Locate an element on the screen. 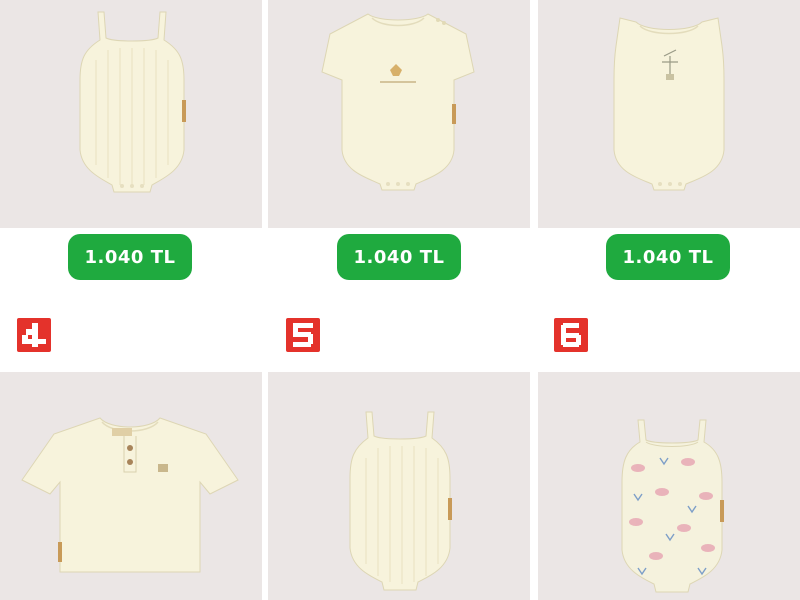 Image resolution: width=800 pixels, height=600 pixels. strap-bodysuit-icon is located at coordinates (400, 501).